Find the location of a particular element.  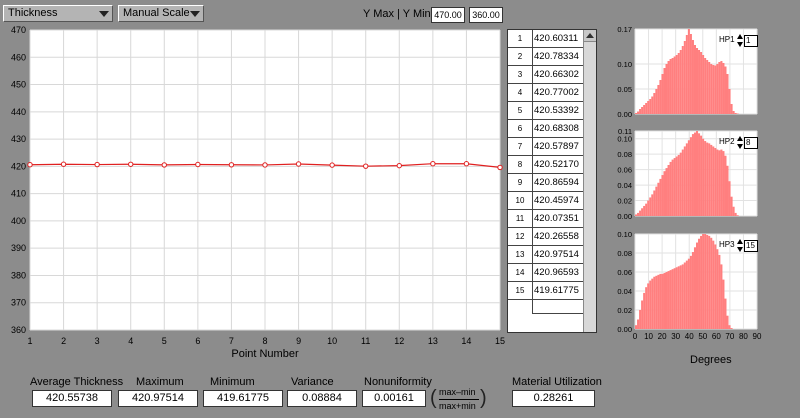

table-scrollbar is located at coordinates (589, 181).